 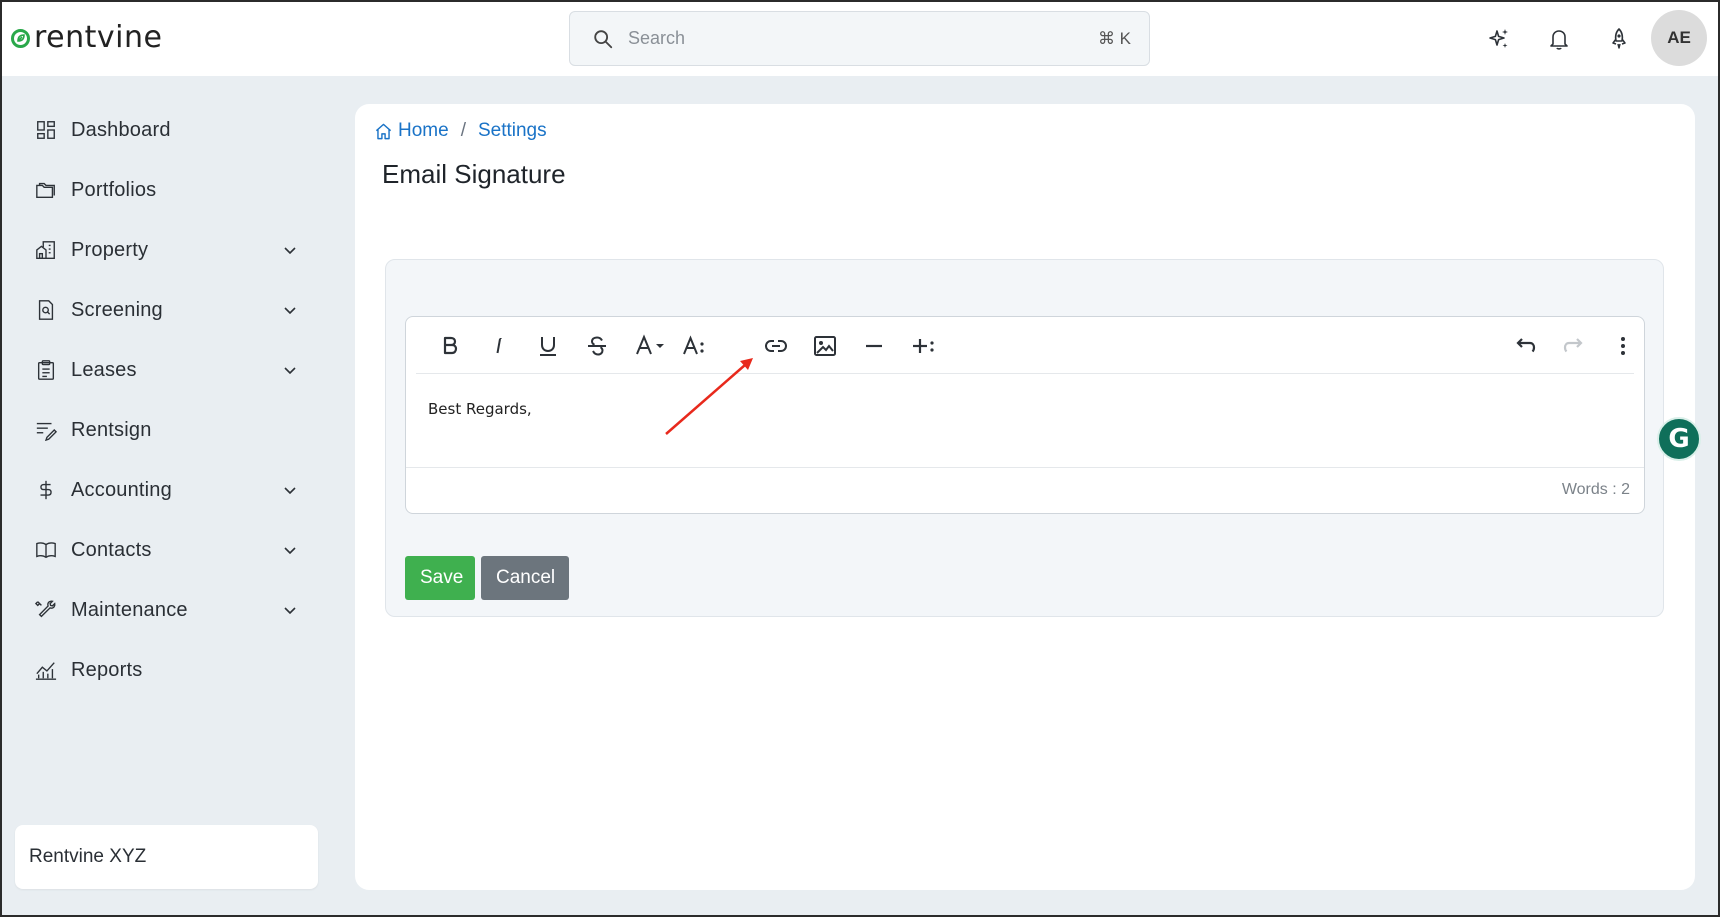 I want to click on breadcrumb-settings-link: Settings, so click(x=512, y=131).